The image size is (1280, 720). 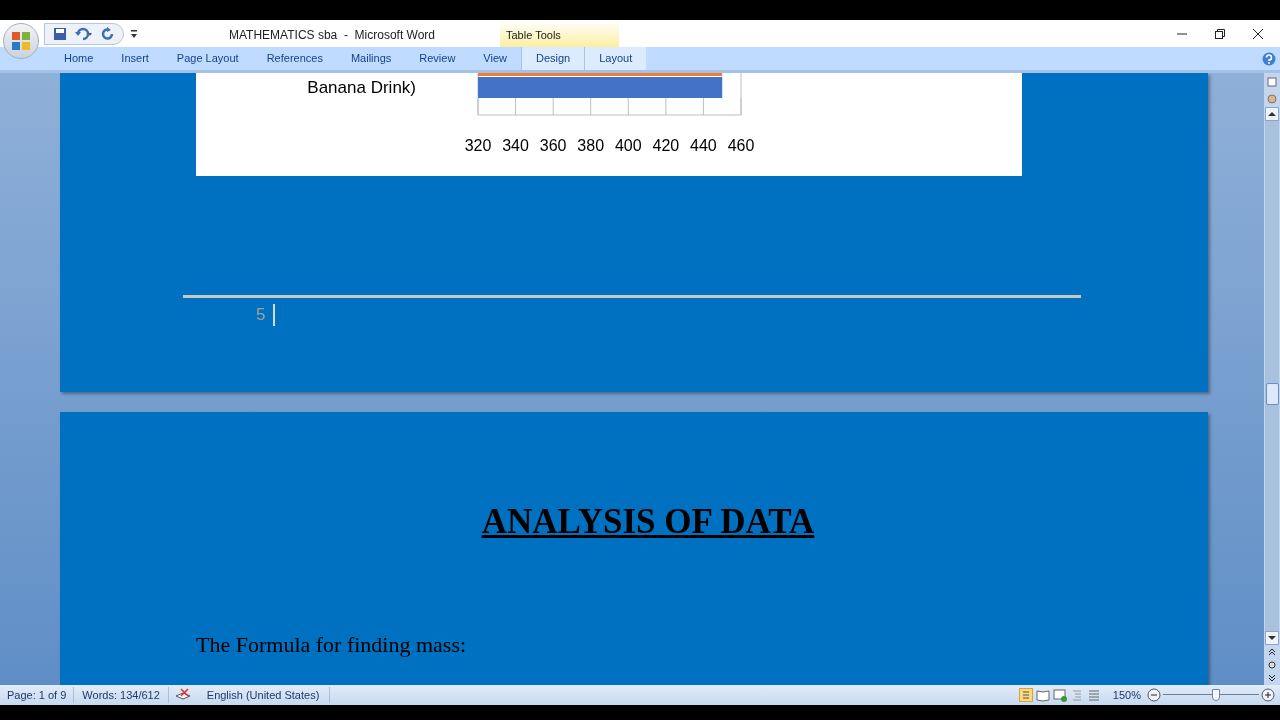 What do you see at coordinates (478, 145) in the screenshot?
I see `axis-tick-label: 320` at bounding box center [478, 145].